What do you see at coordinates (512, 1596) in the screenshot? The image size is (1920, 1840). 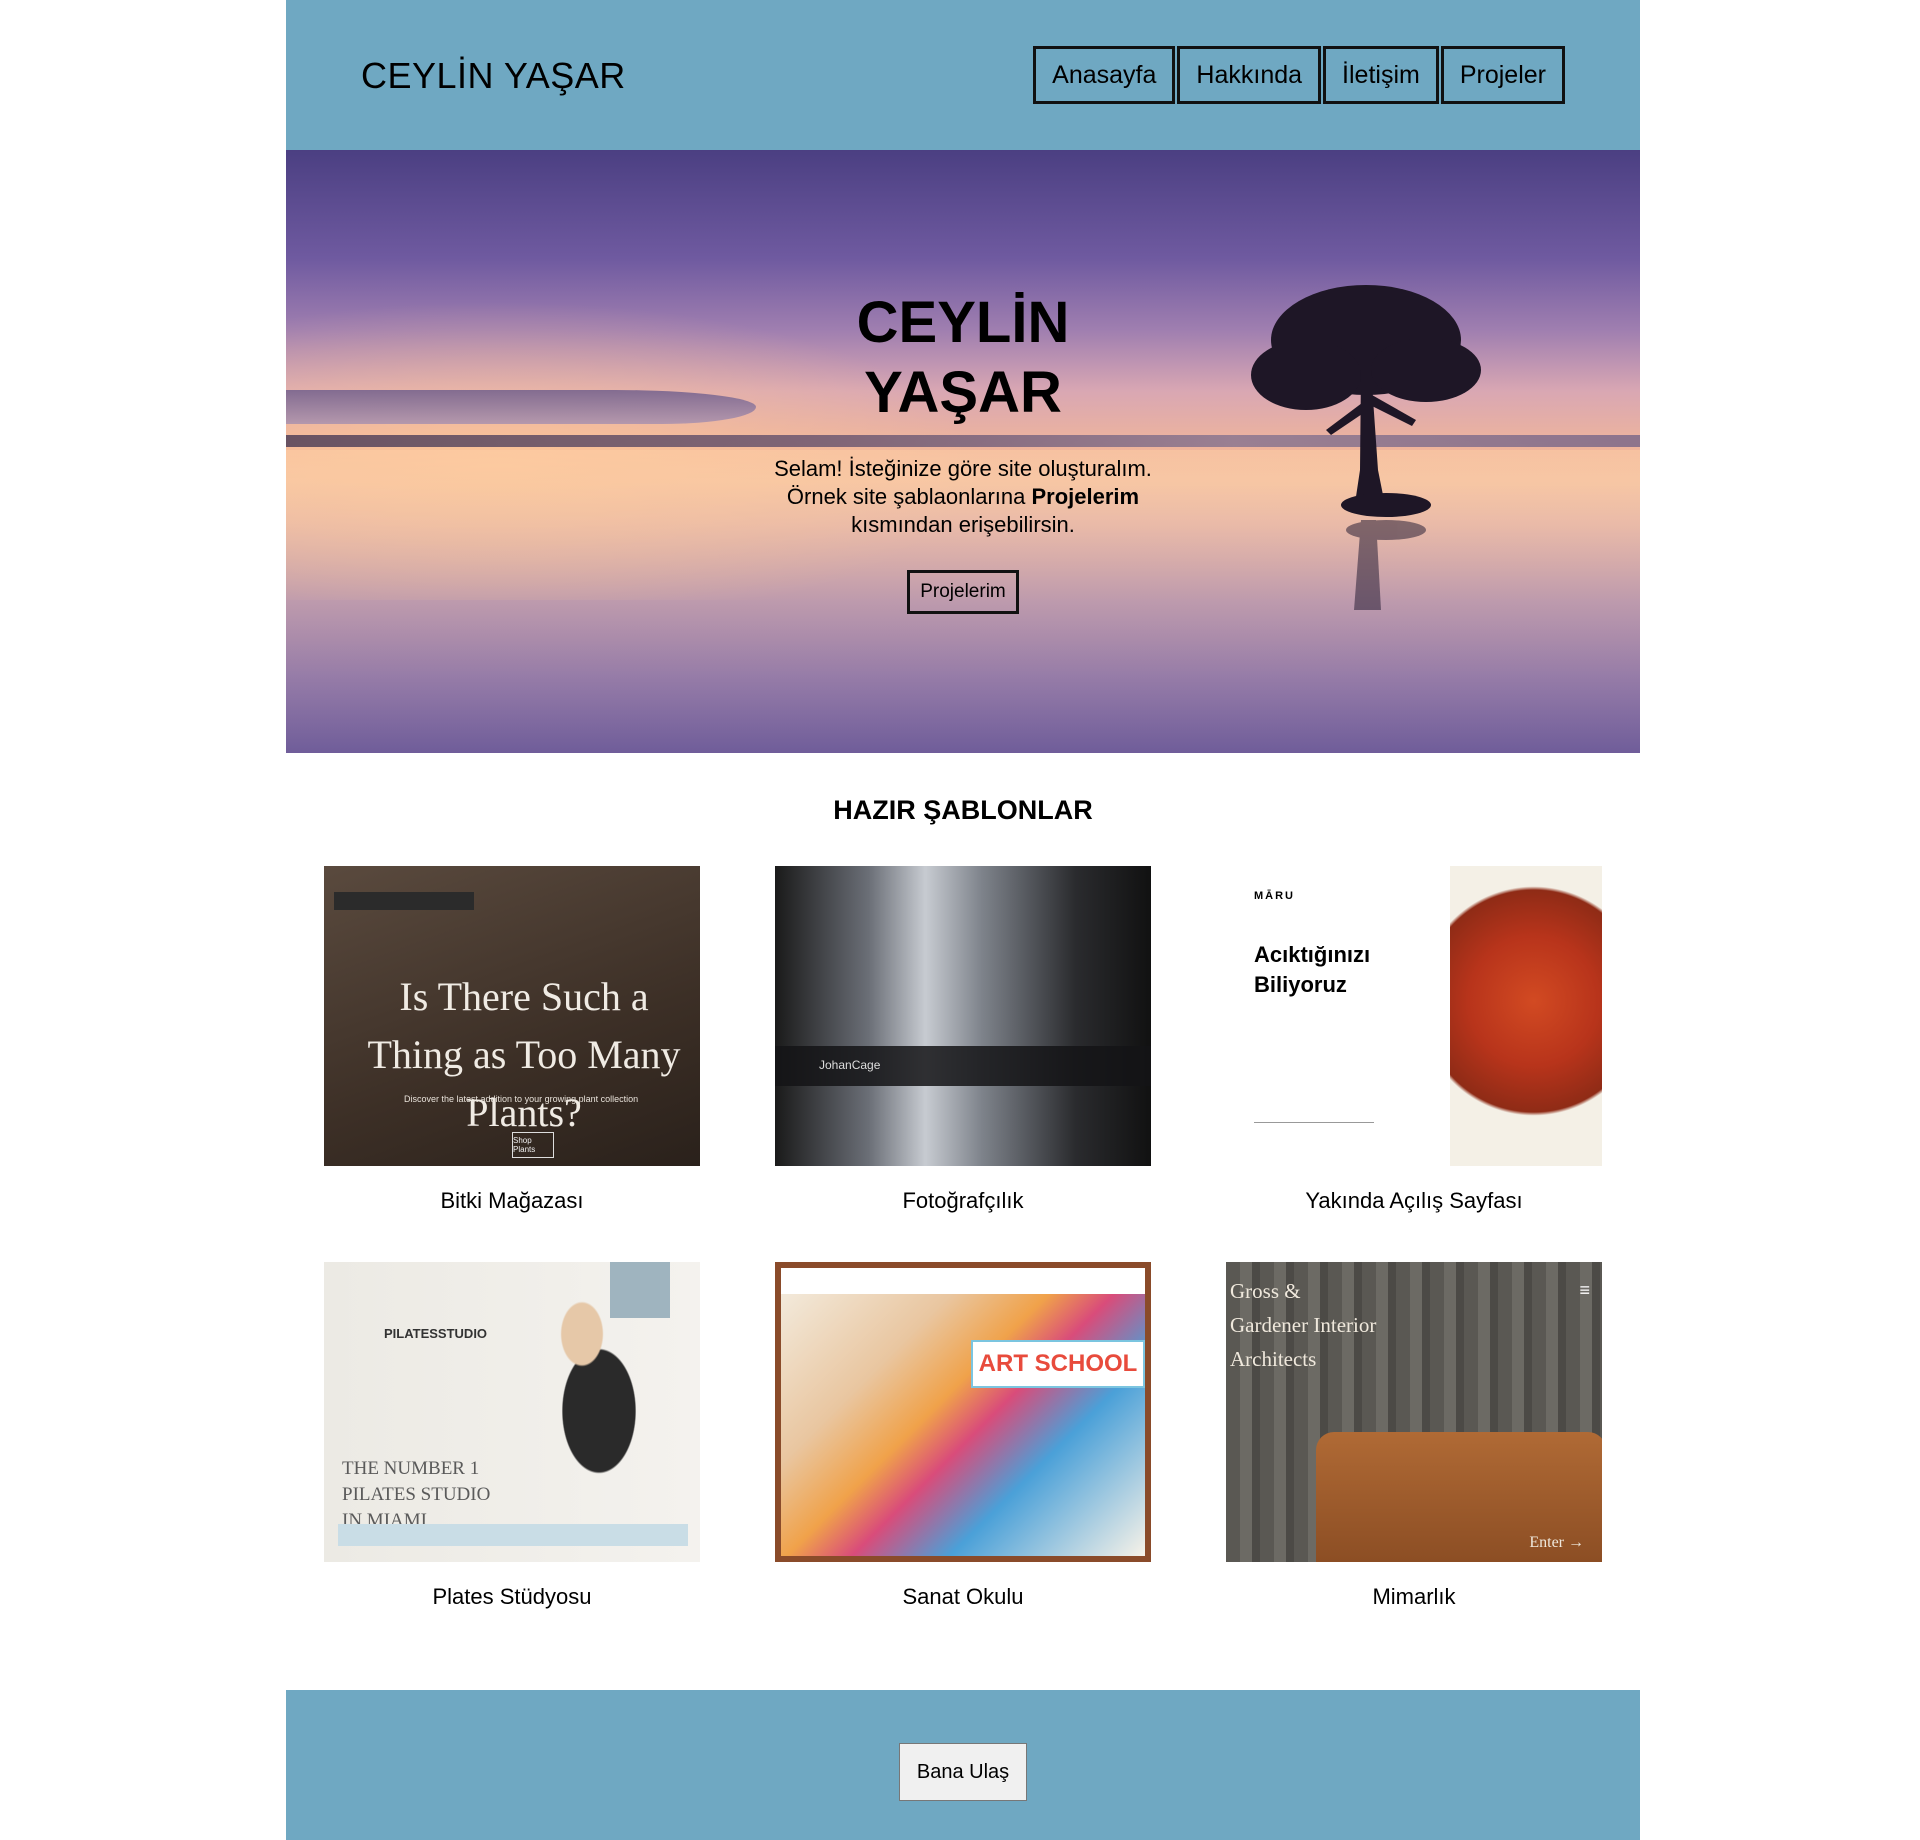 I see `template-caption: Plates Stüdyosu` at bounding box center [512, 1596].